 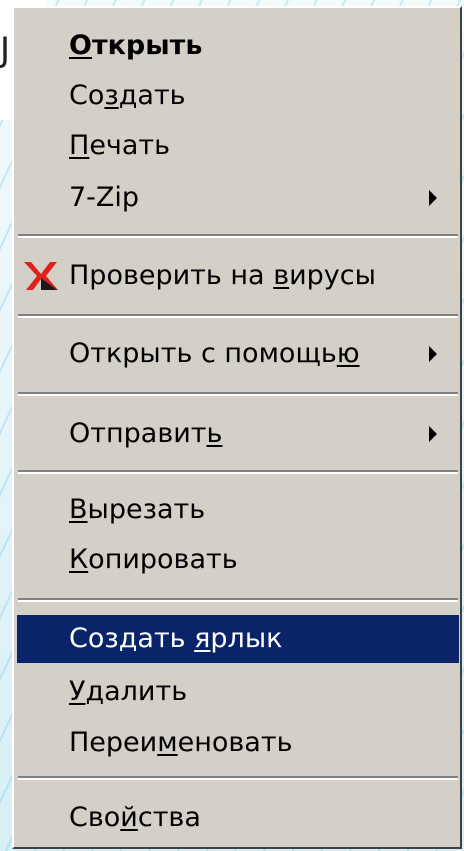 What do you see at coordinates (238, 560) in the screenshot?
I see `menu-item-copy: Копировать` at bounding box center [238, 560].